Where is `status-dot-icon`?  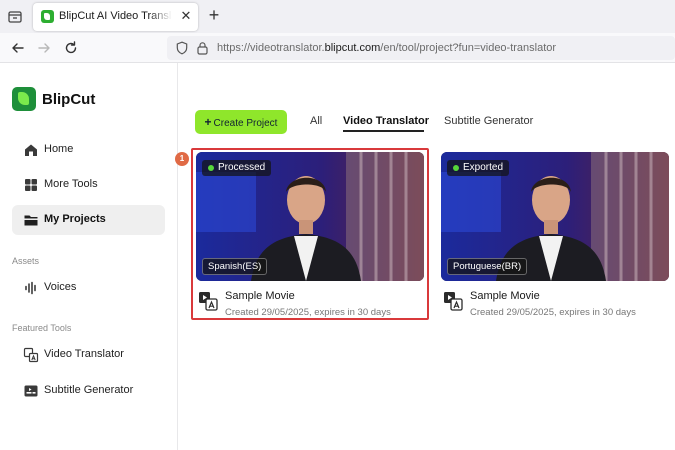 status-dot-icon is located at coordinates (456, 168).